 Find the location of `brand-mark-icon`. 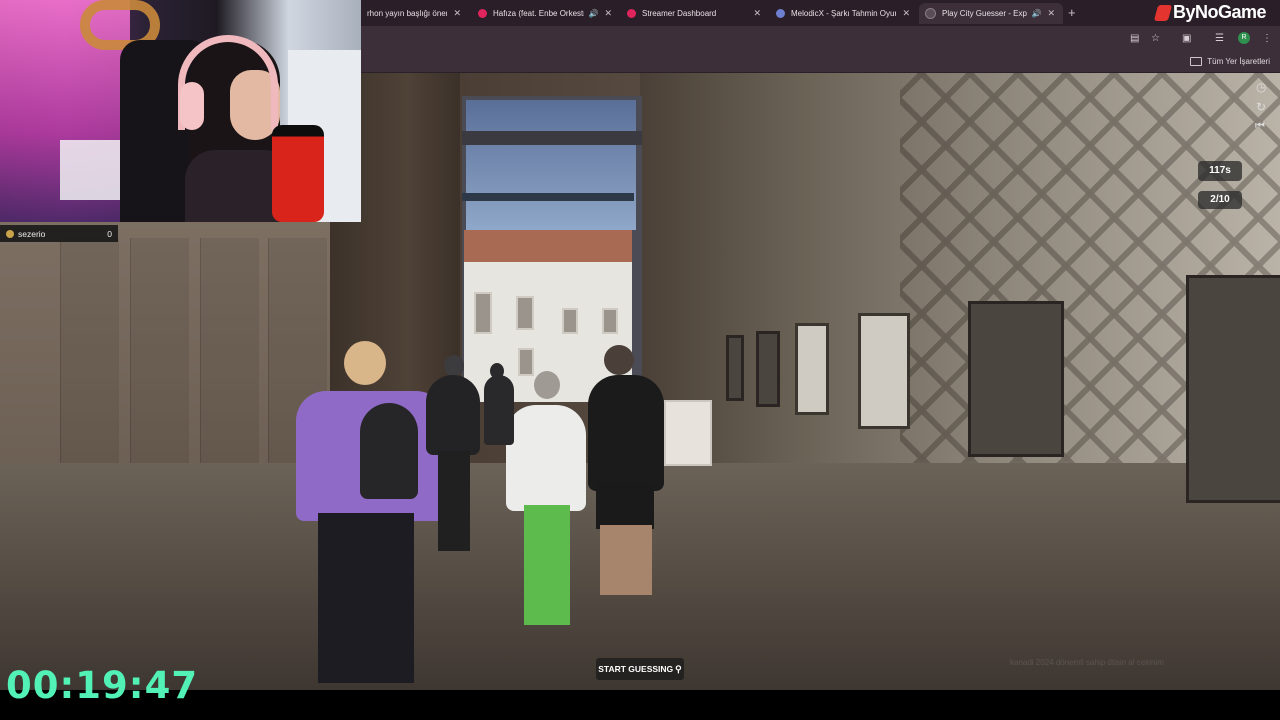

brand-mark-icon is located at coordinates (1163, 12).